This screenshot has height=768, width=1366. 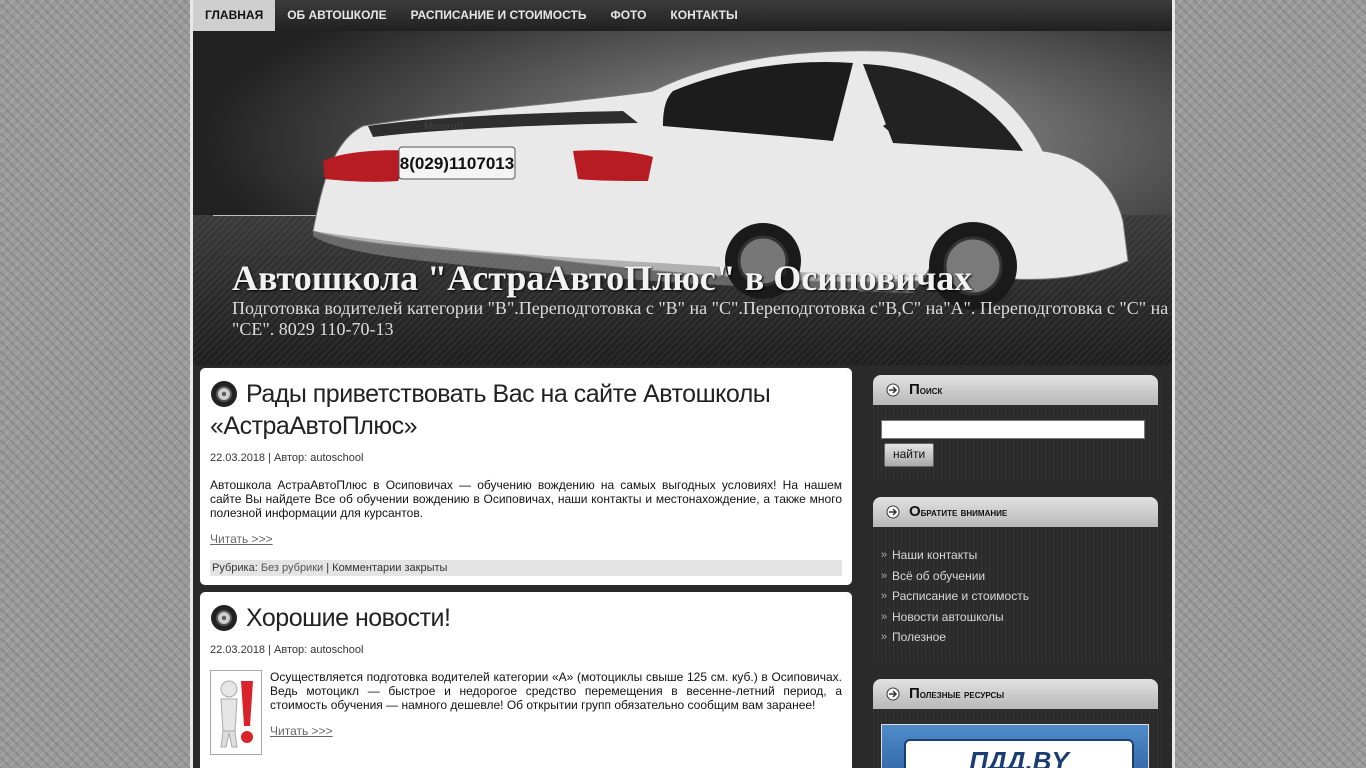 I want to click on exclamation-figure-thumbnail, so click(x=236, y=712).